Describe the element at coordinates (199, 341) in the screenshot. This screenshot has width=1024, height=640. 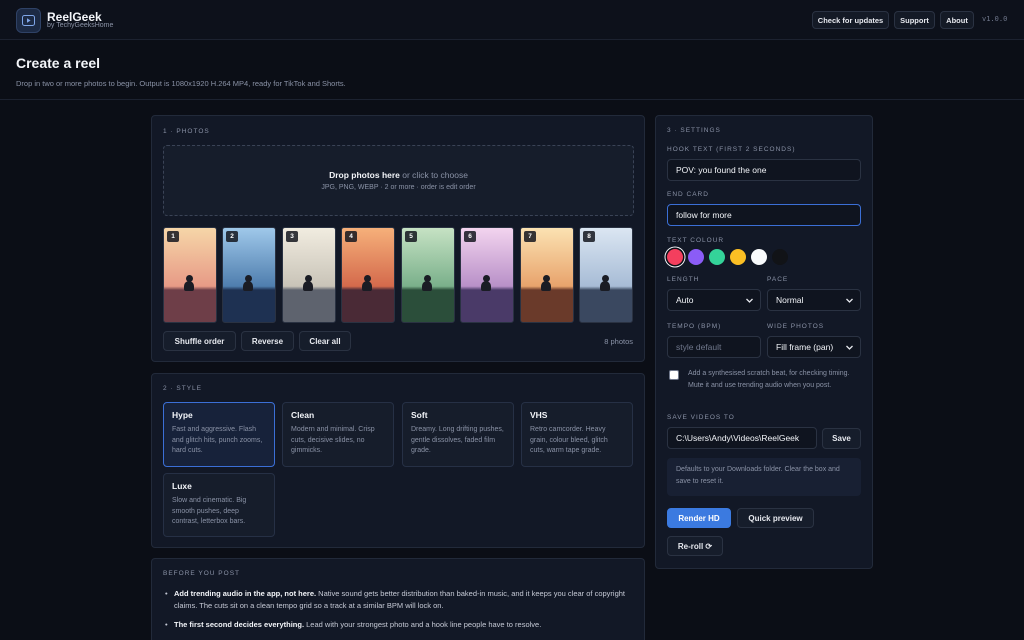
I see `shuffle-order-button: Shuffle order` at that location.